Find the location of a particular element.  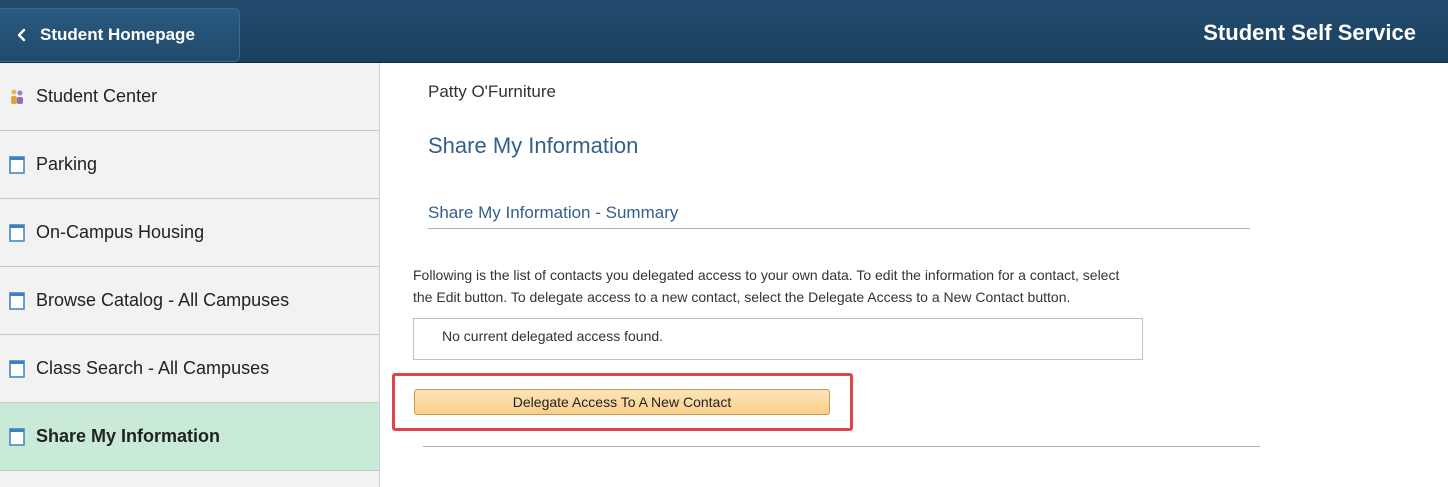

sidebar-item-label: Class Search - All Campuses is located at coordinates (153, 368).